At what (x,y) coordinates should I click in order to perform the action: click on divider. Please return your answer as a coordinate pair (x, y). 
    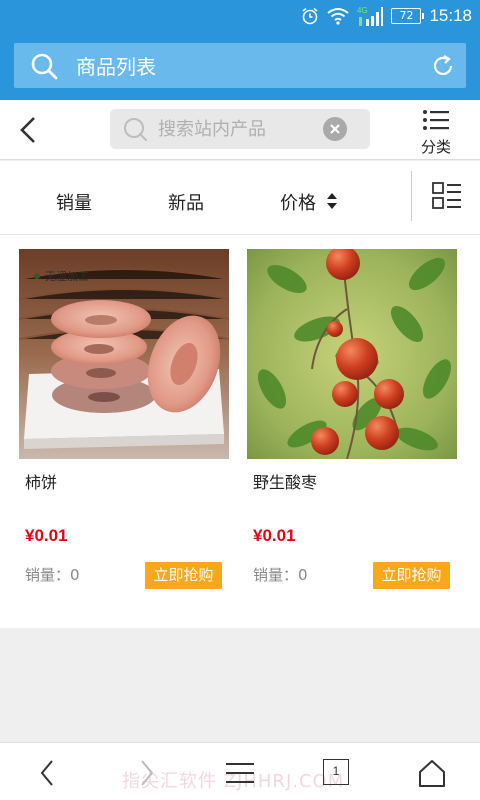
    Looking at the image, I should click on (411, 196).